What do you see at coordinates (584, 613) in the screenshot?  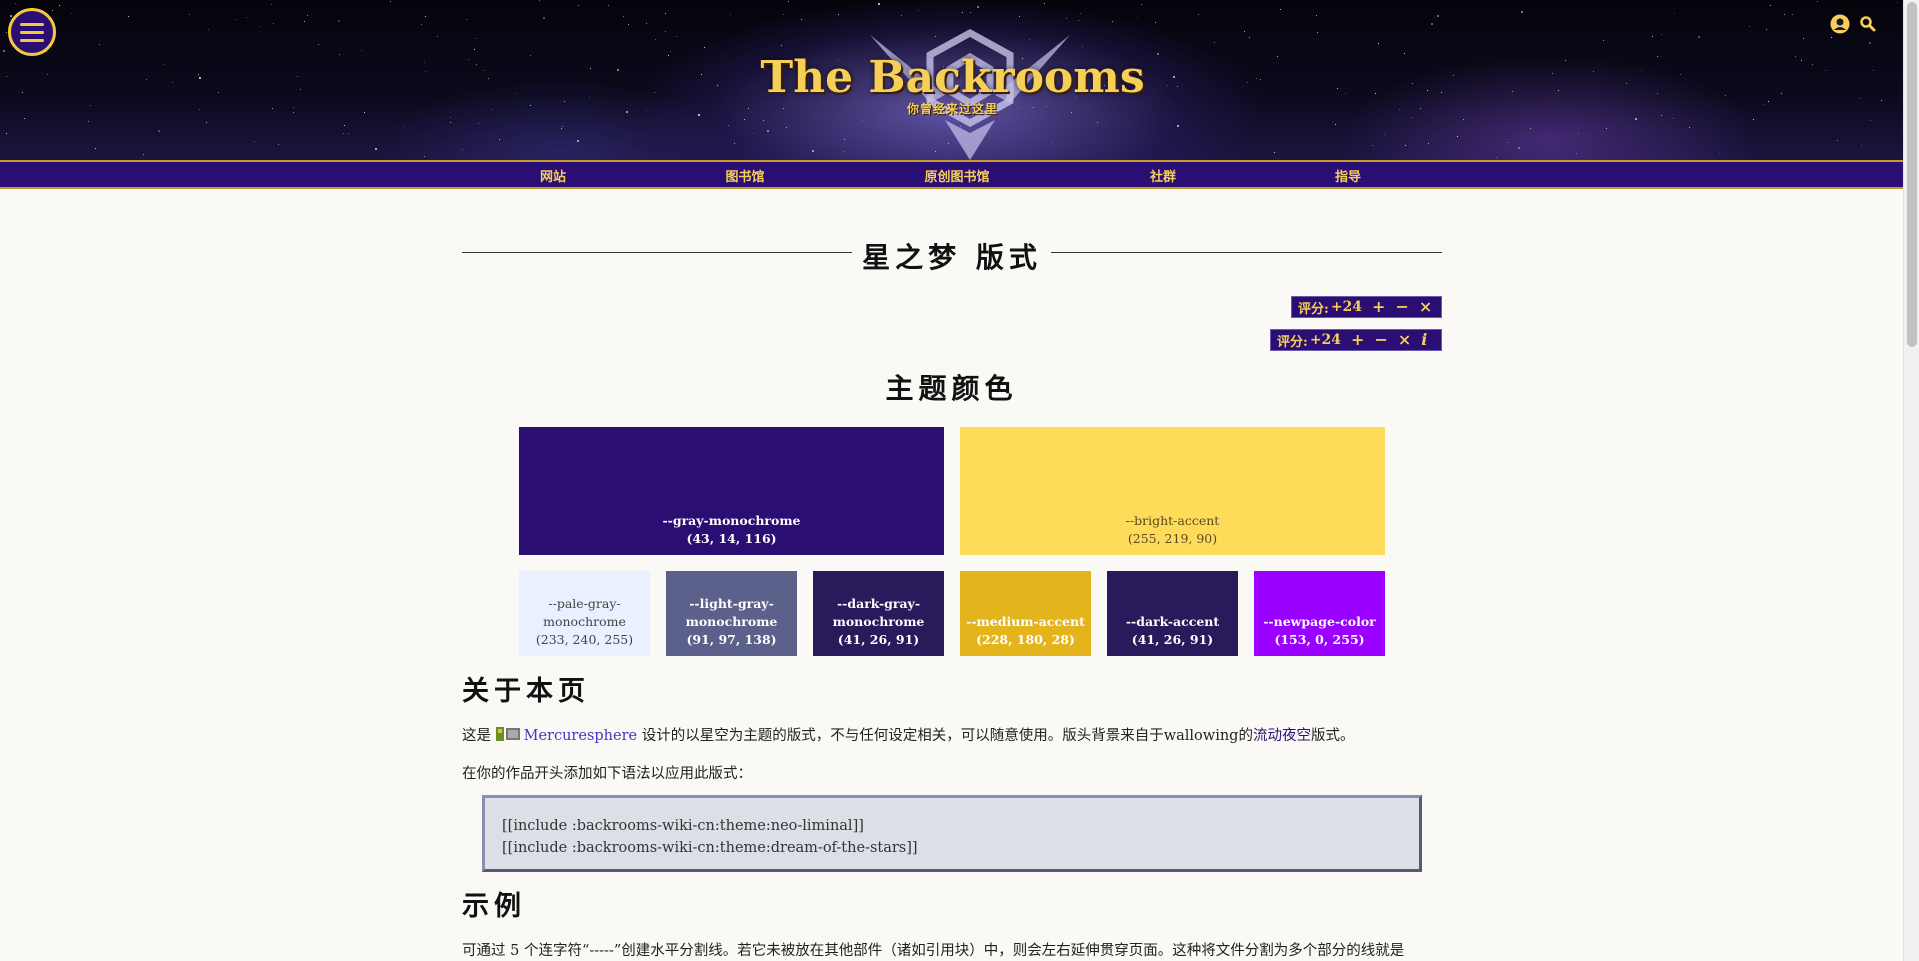 I see `color-swatch: --pale-gray-monochrome (233, 240, 255)` at bounding box center [584, 613].